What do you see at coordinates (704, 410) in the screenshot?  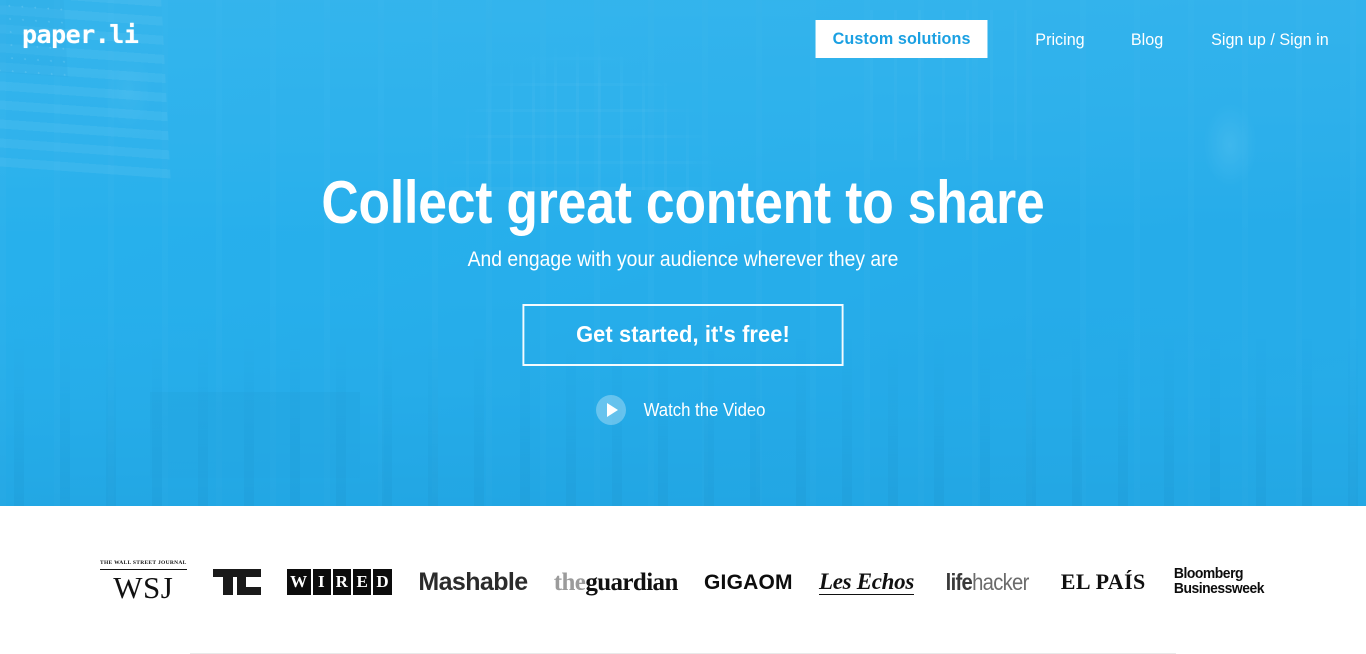 I see `watch-video-label: Watch the Video` at bounding box center [704, 410].